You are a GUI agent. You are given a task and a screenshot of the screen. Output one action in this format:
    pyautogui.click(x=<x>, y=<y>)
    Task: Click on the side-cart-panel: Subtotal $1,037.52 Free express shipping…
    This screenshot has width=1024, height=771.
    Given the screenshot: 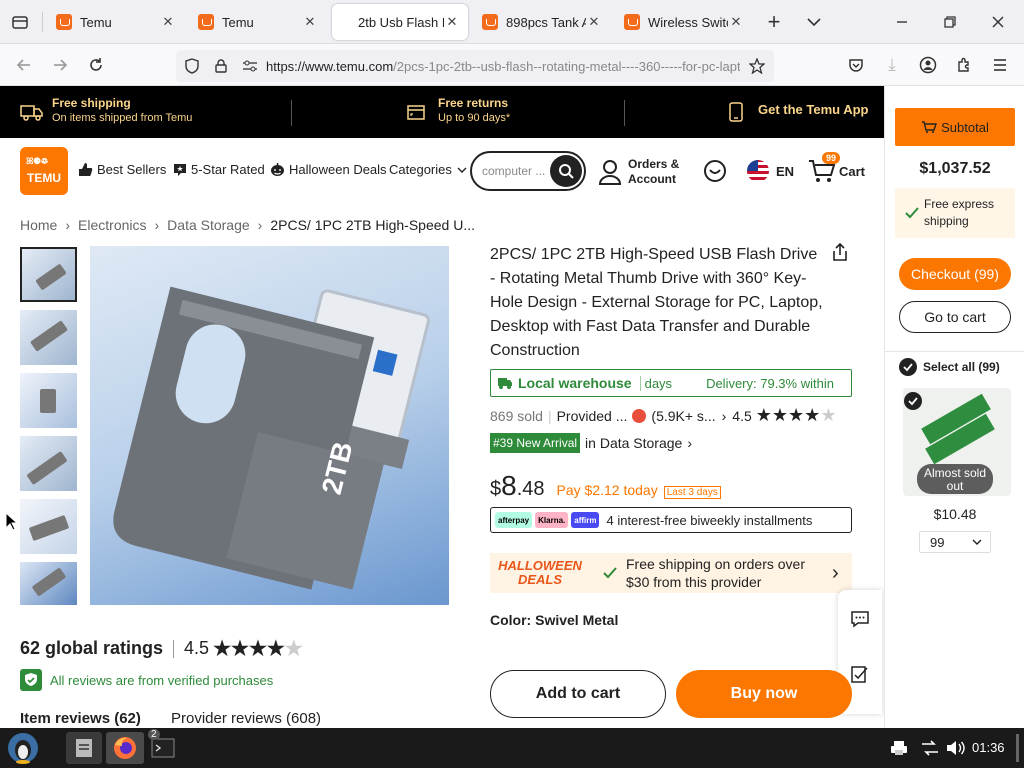 What is the action you would take?
    pyautogui.click(x=954, y=407)
    